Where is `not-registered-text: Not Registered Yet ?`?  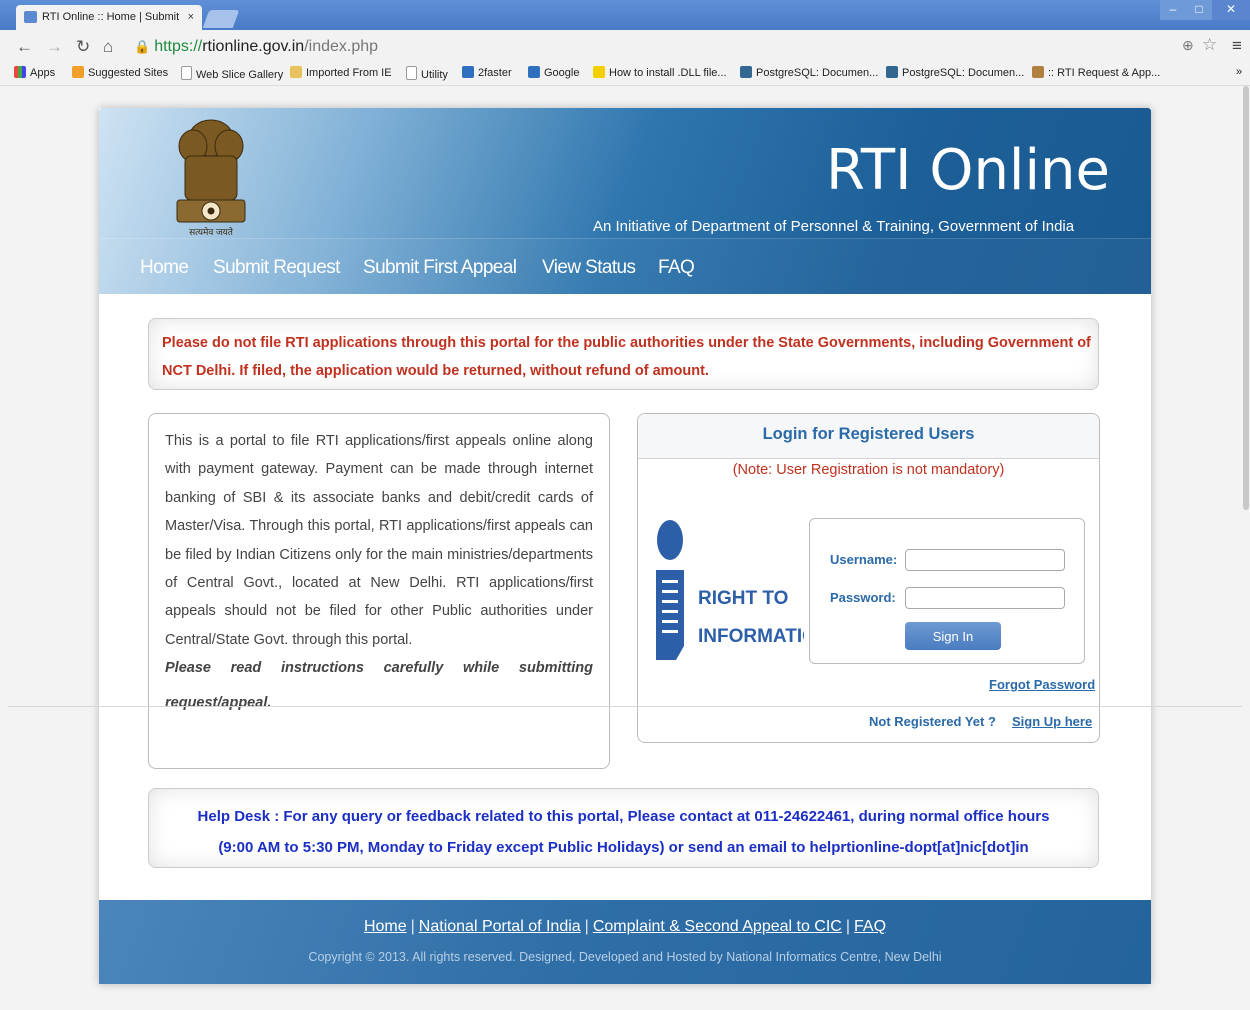 not-registered-text: Not Registered Yet ? is located at coordinates (932, 721).